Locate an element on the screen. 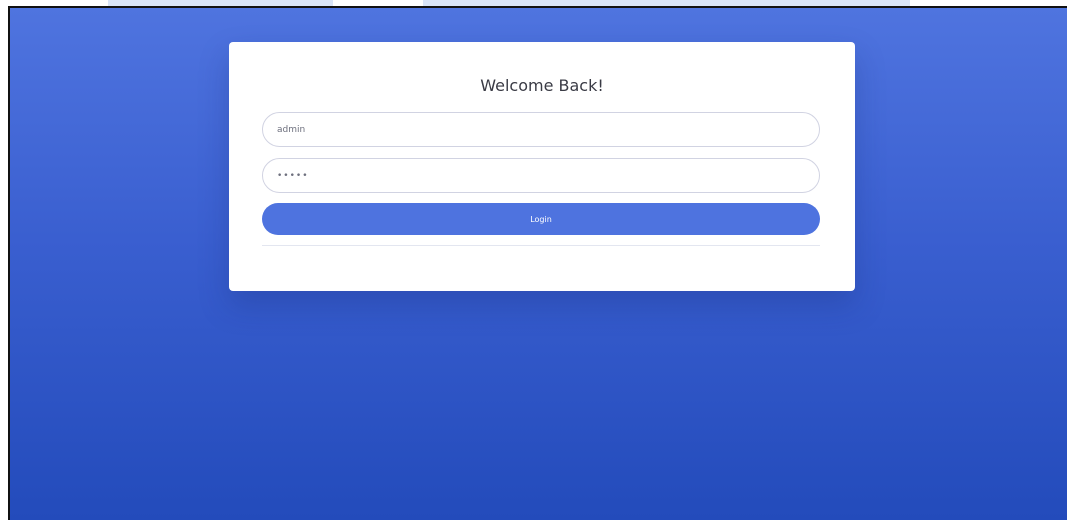  page-title: Welcome Back! is located at coordinates (542, 85).